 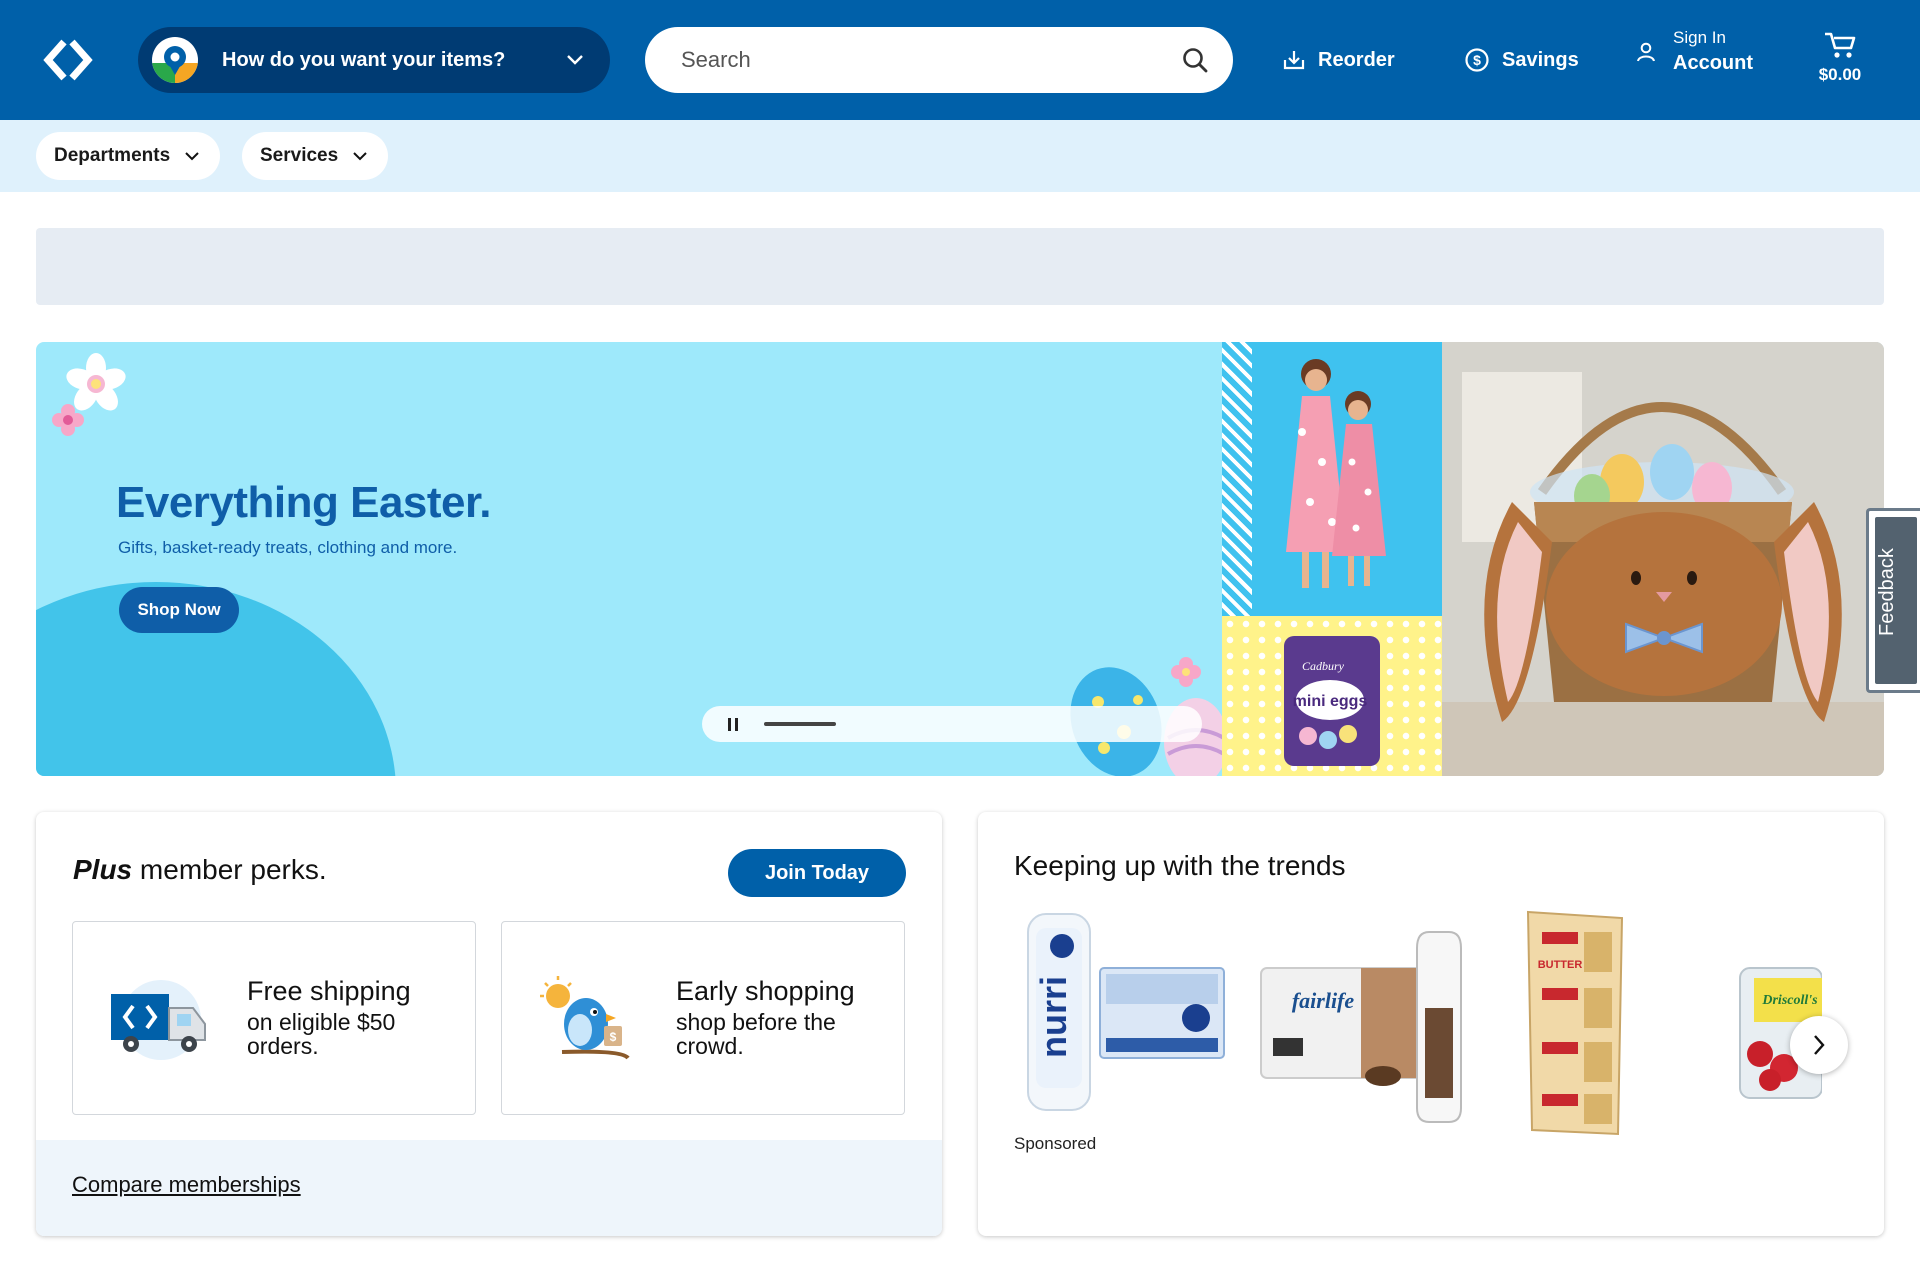 I want to click on secondary-nav: Departments Services, so click(x=960, y=156).